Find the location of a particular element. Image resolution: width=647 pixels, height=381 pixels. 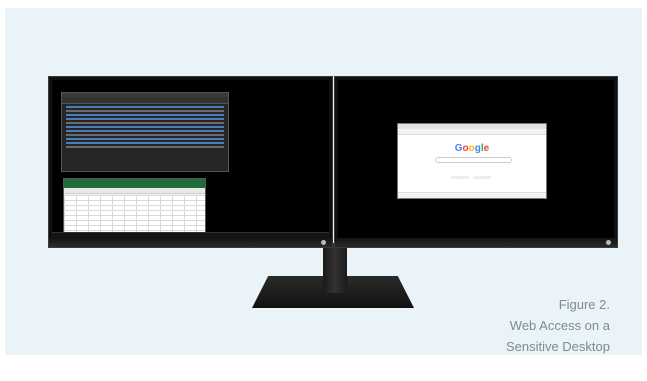

spreadsheet-ribbon is located at coordinates (134, 183).